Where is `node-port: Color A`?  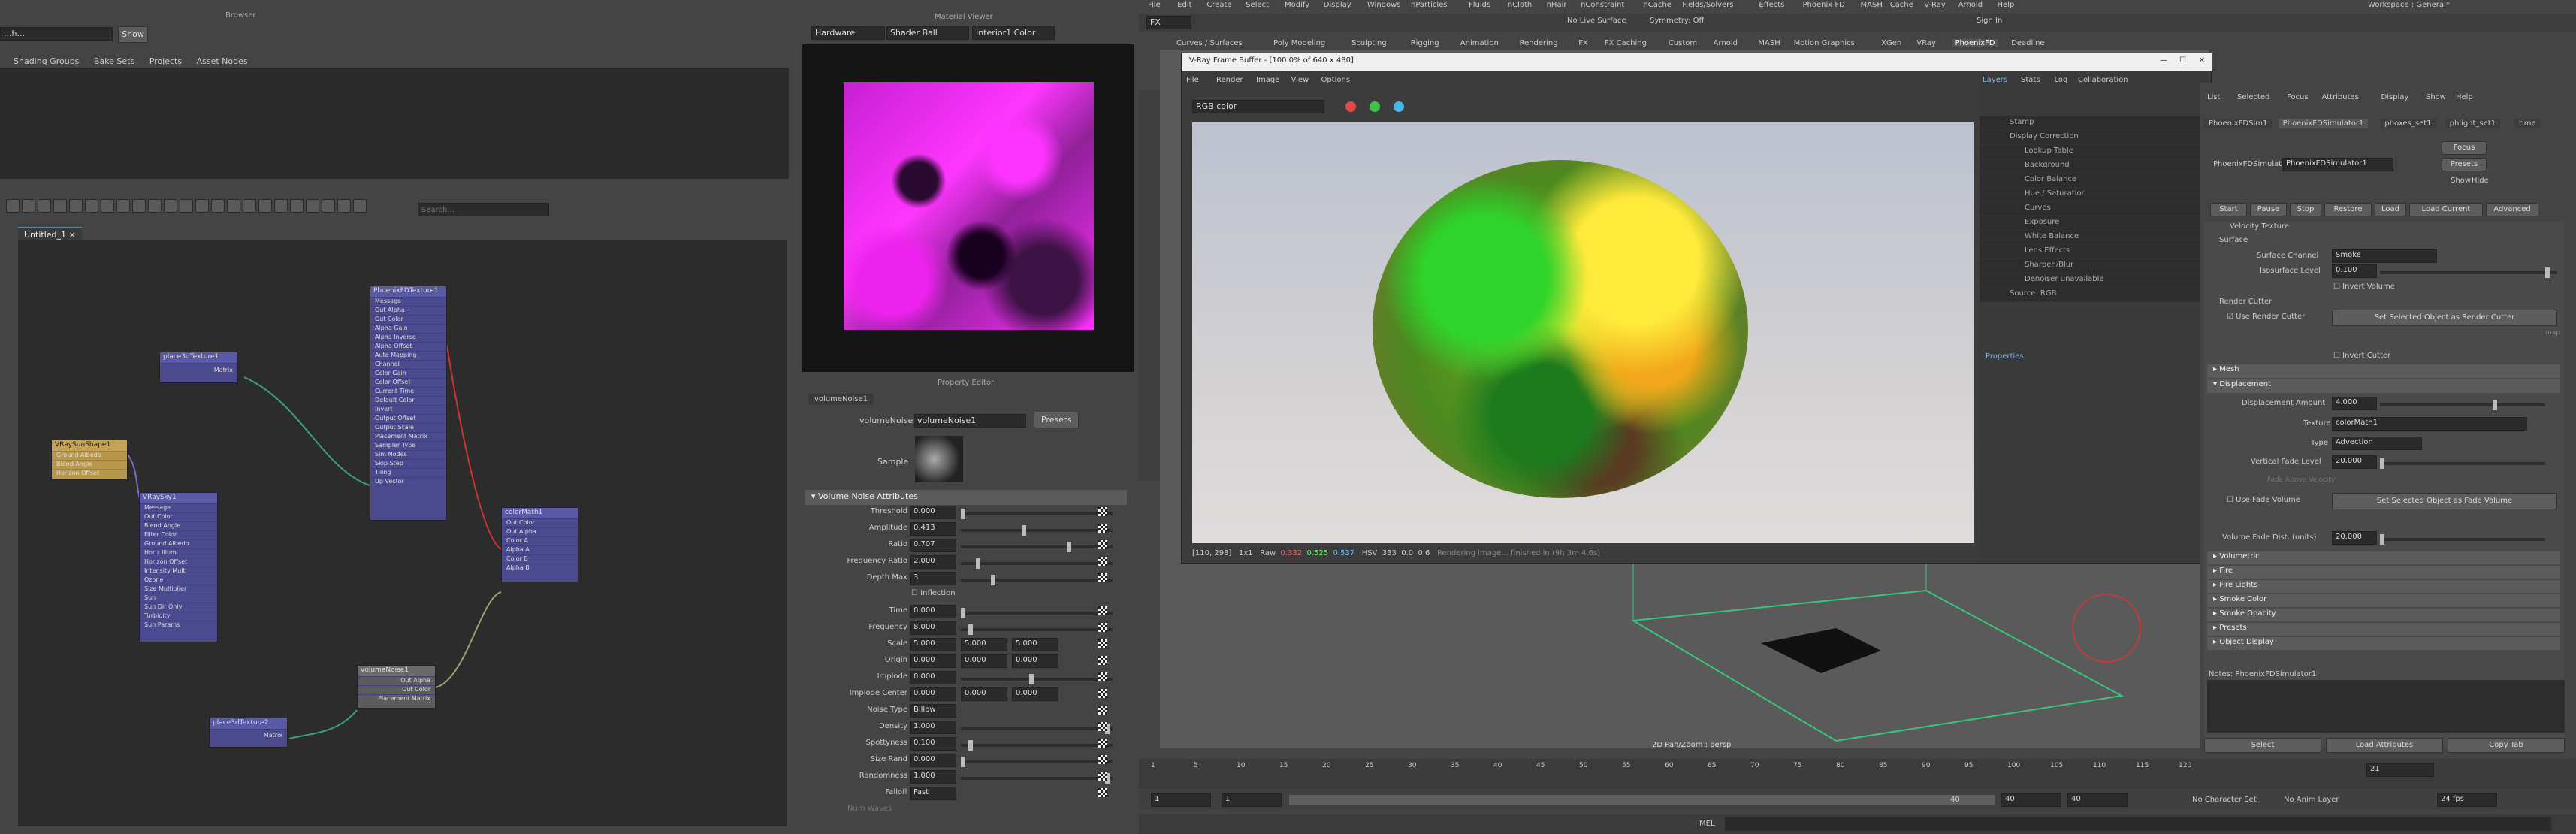 node-port: Color A is located at coordinates (540, 540).